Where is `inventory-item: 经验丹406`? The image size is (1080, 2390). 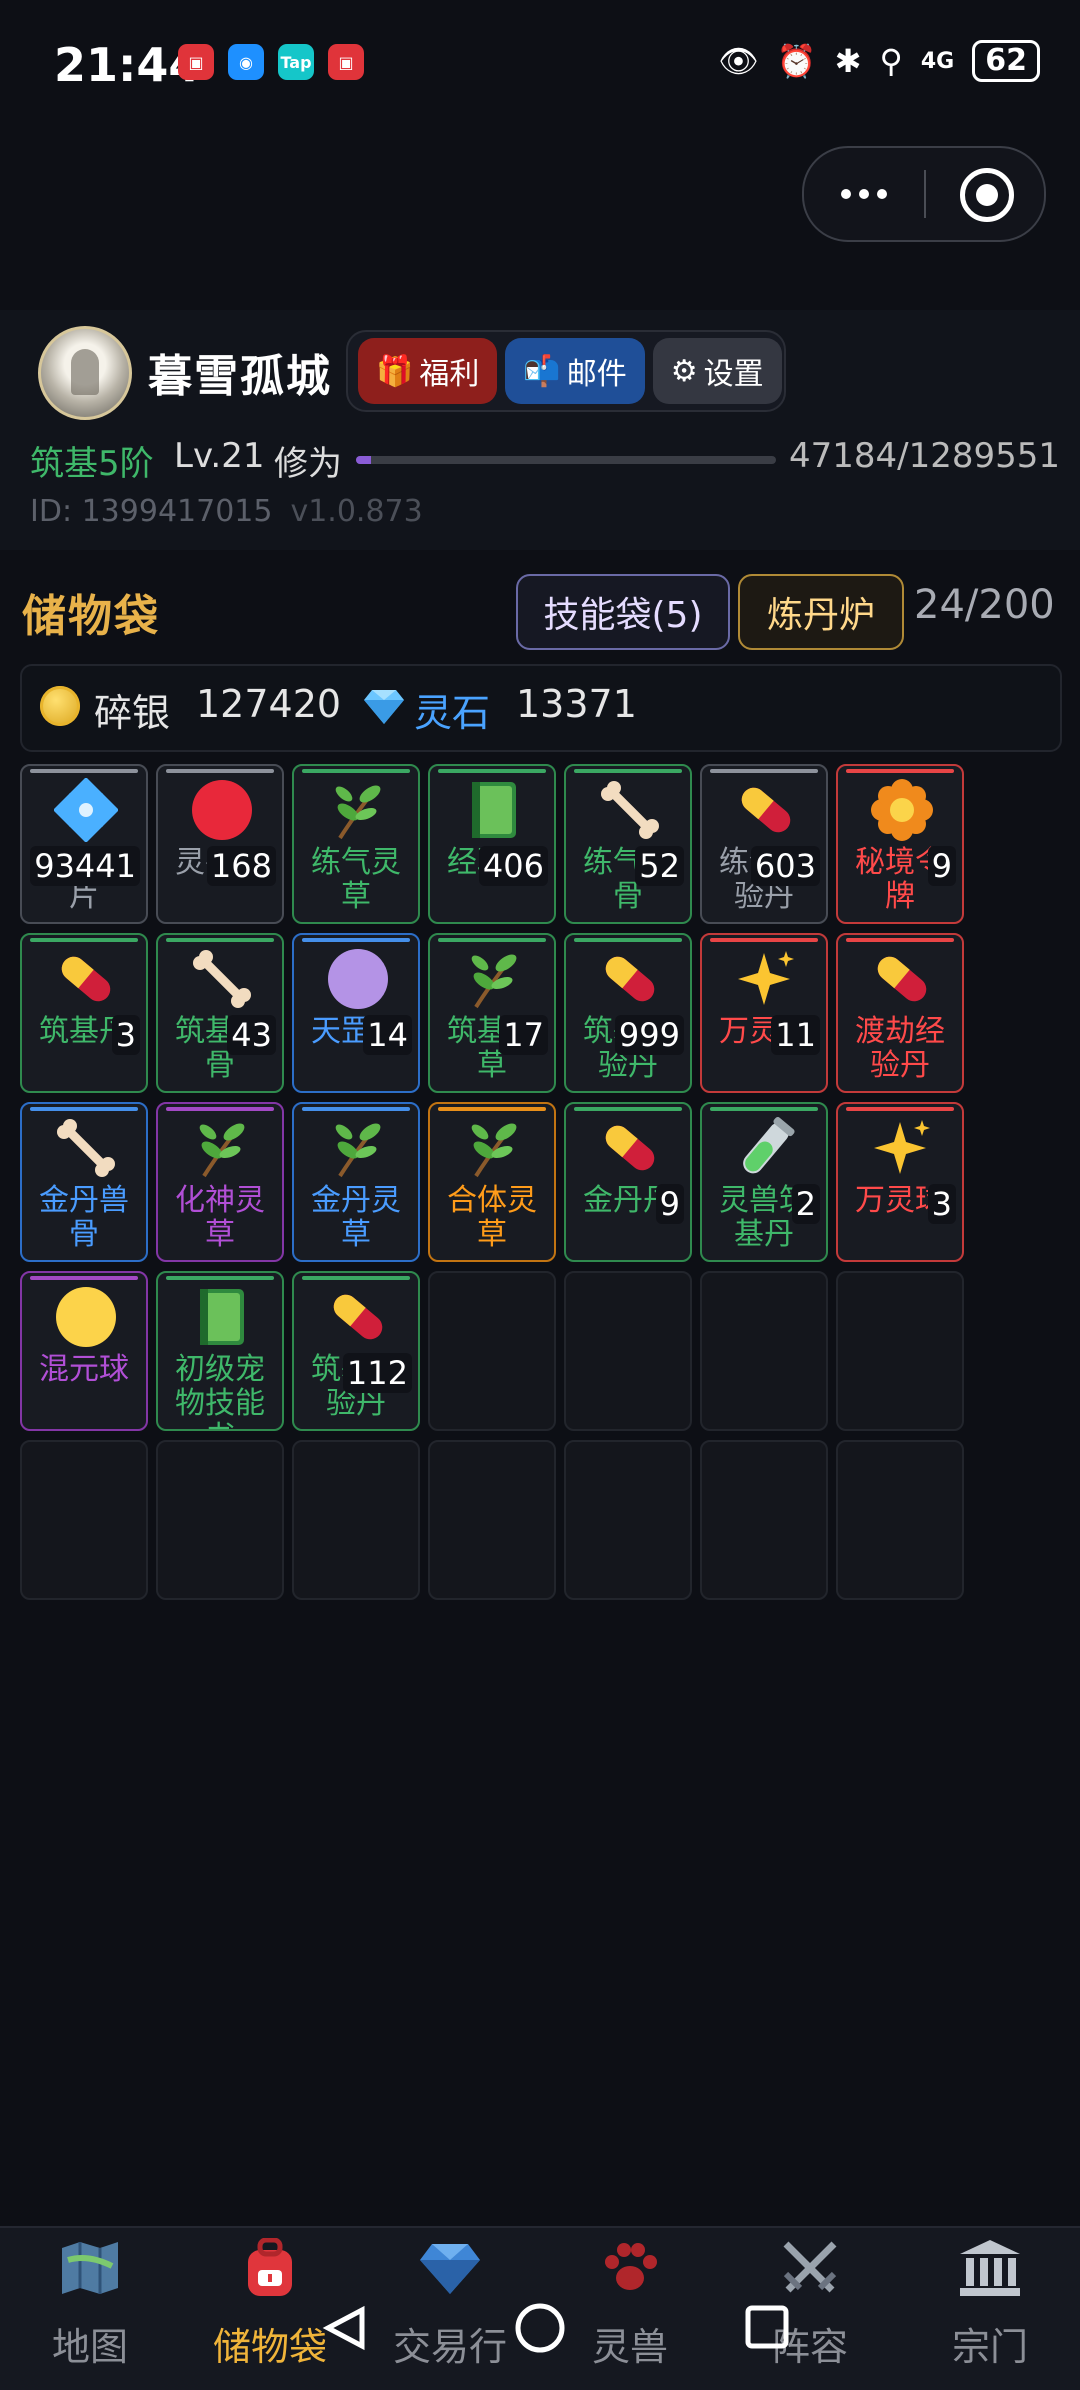 inventory-item: 经验丹406 is located at coordinates (492, 844).